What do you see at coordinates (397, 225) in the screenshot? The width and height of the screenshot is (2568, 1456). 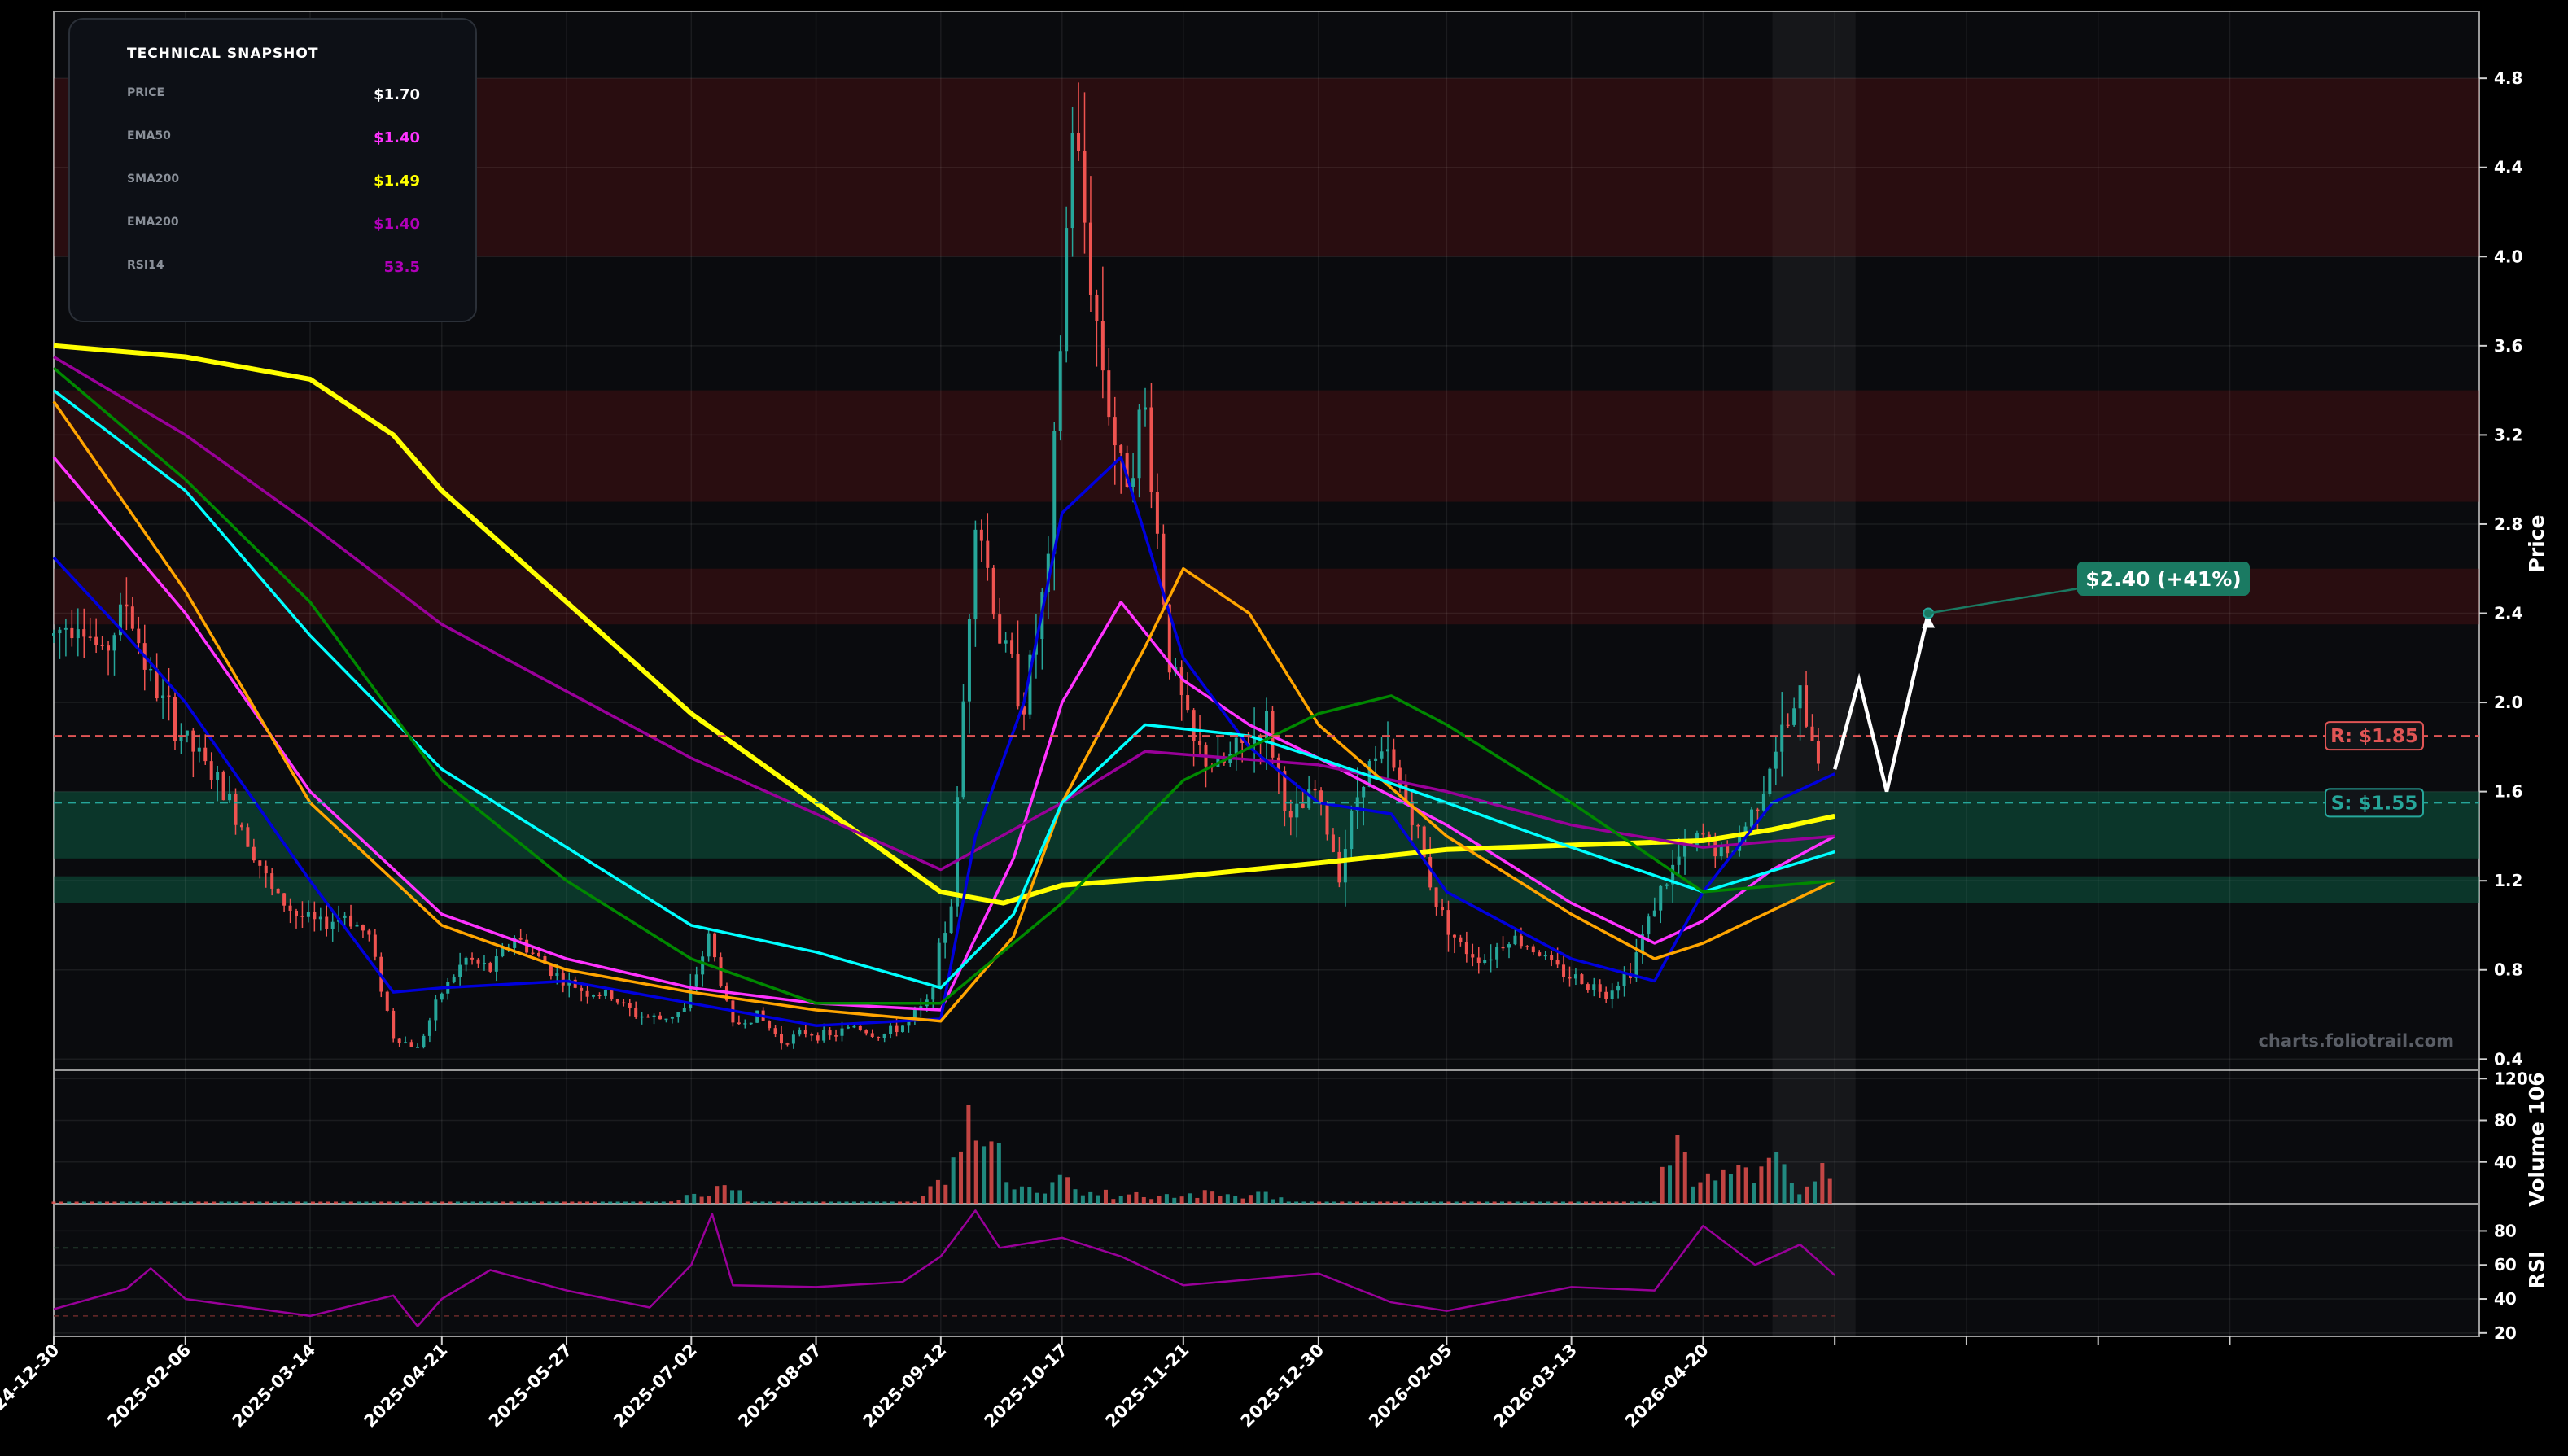 I see `snapshot-value: $1.40` at bounding box center [397, 225].